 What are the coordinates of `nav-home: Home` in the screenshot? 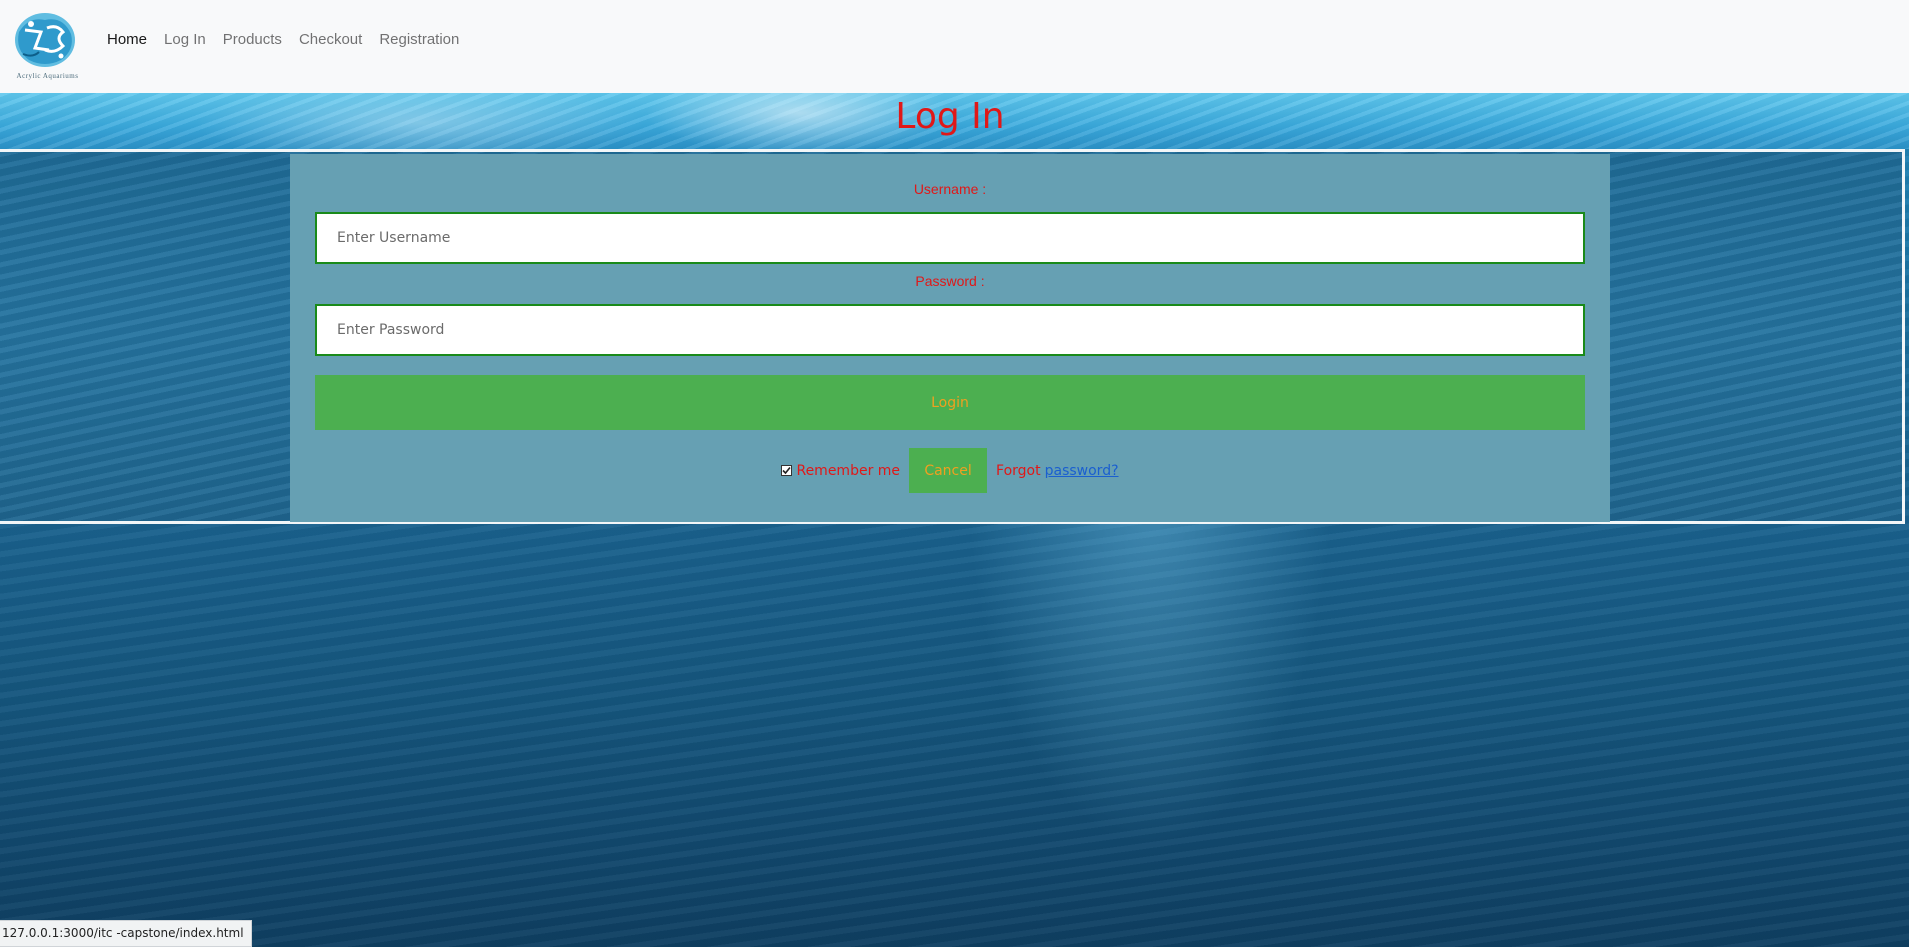 It's located at (127, 39).